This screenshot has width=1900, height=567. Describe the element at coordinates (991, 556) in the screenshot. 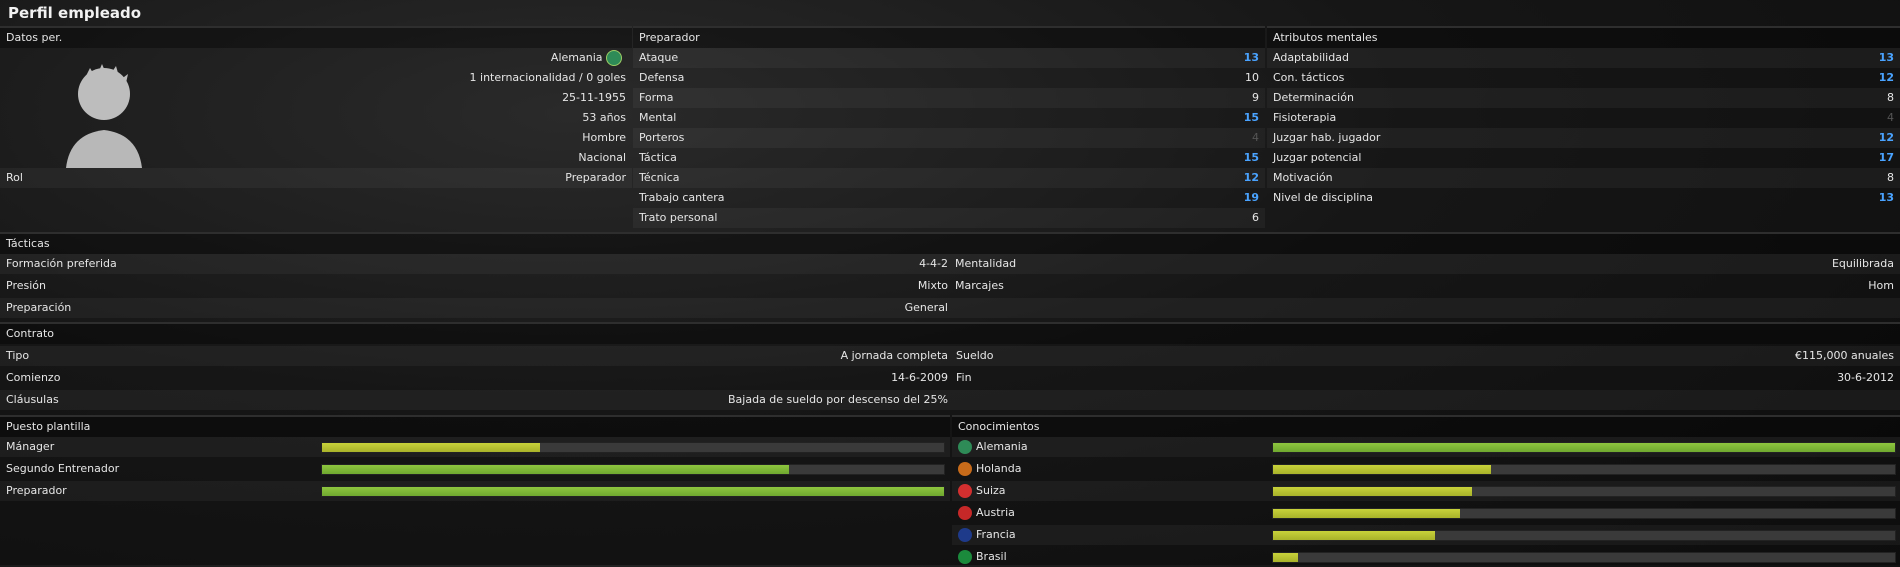

I see `knowledge-label: Brasil` at that location.